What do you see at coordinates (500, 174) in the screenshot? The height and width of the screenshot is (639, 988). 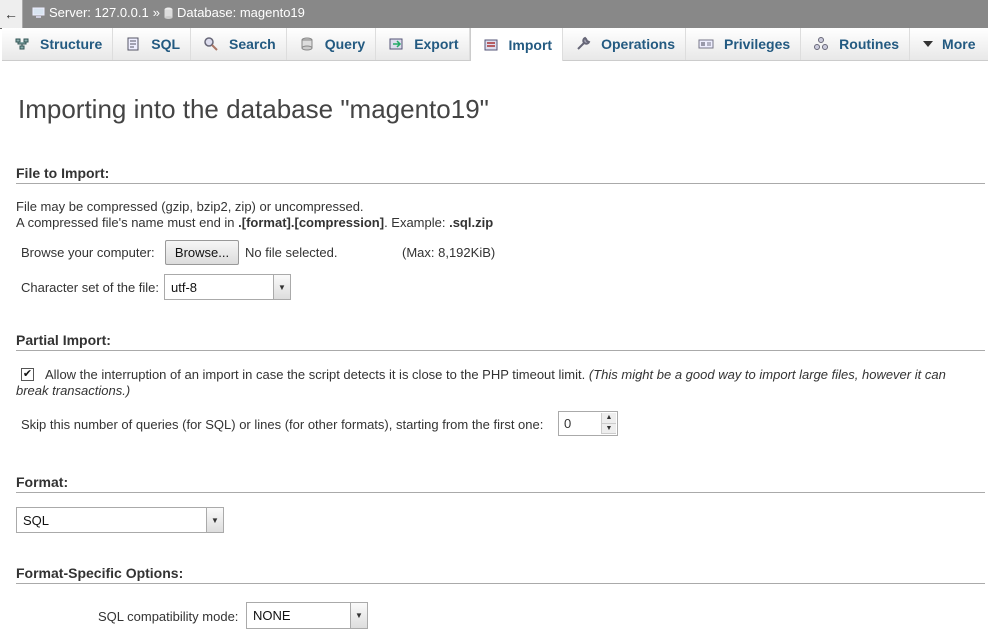 I see `section-file-to-import: File to Import:` at bounding box center [500, 174].